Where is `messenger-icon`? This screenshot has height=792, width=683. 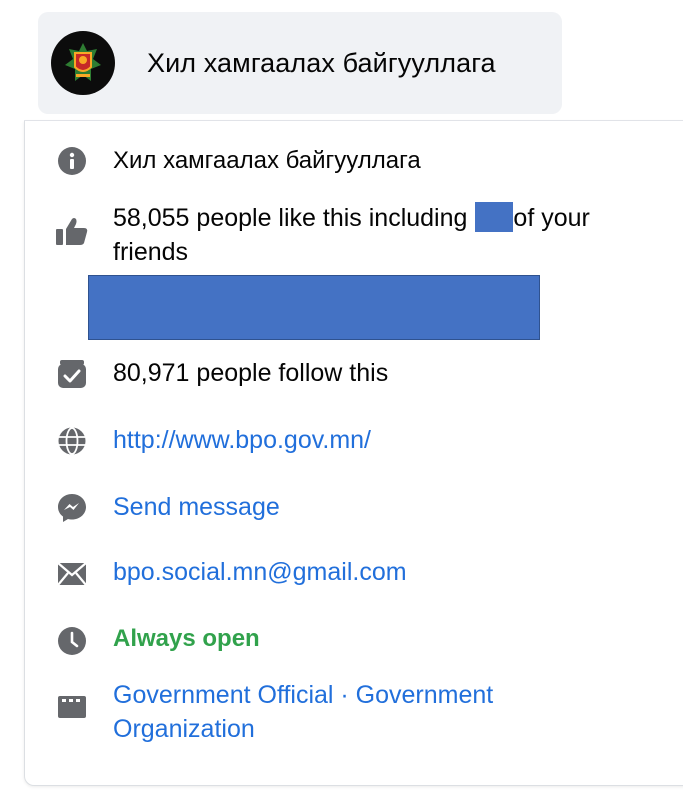 messenger-icon is located at coordinates (72, 508).